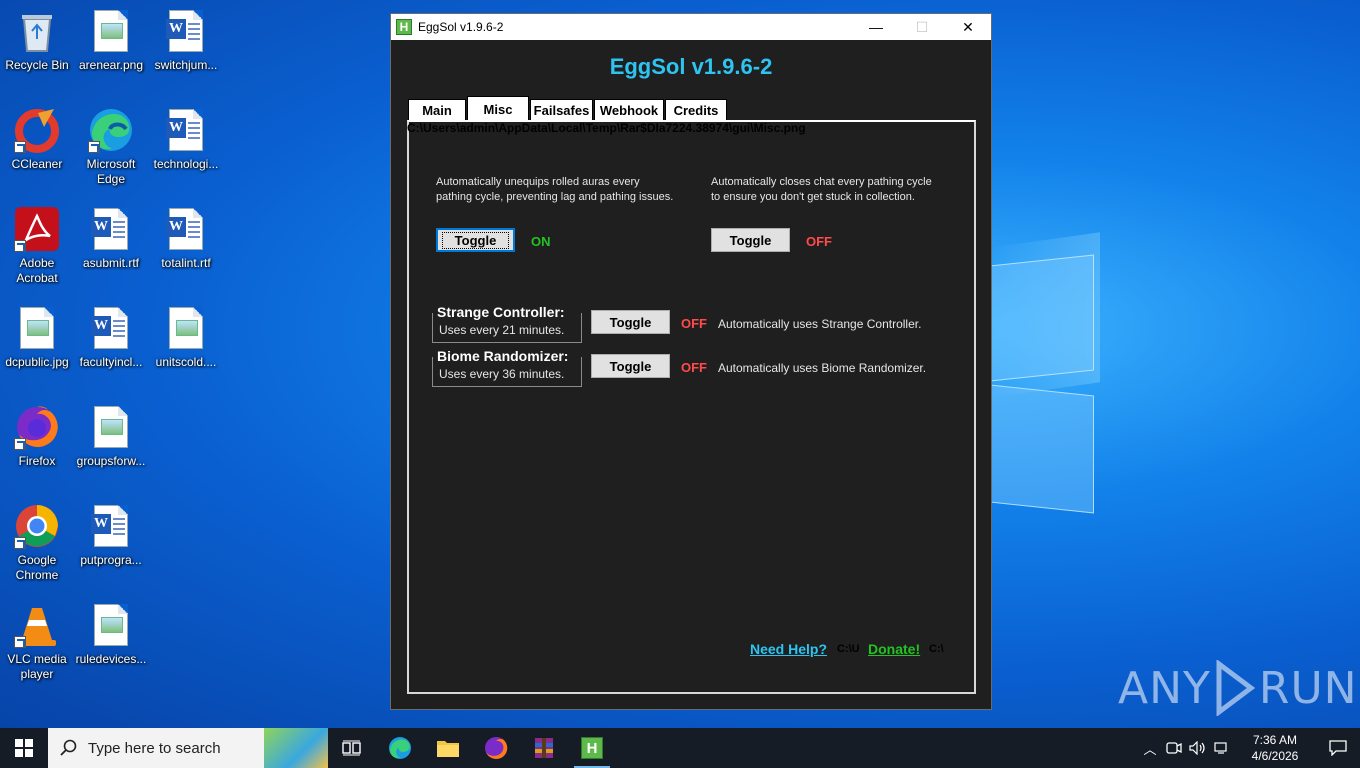 The image size is (1360, 768). What do you see at coordinates (188, 748) in the screenshot?
I see `taskbar-search-box: Type here to search` at bounding box center [188, 748].